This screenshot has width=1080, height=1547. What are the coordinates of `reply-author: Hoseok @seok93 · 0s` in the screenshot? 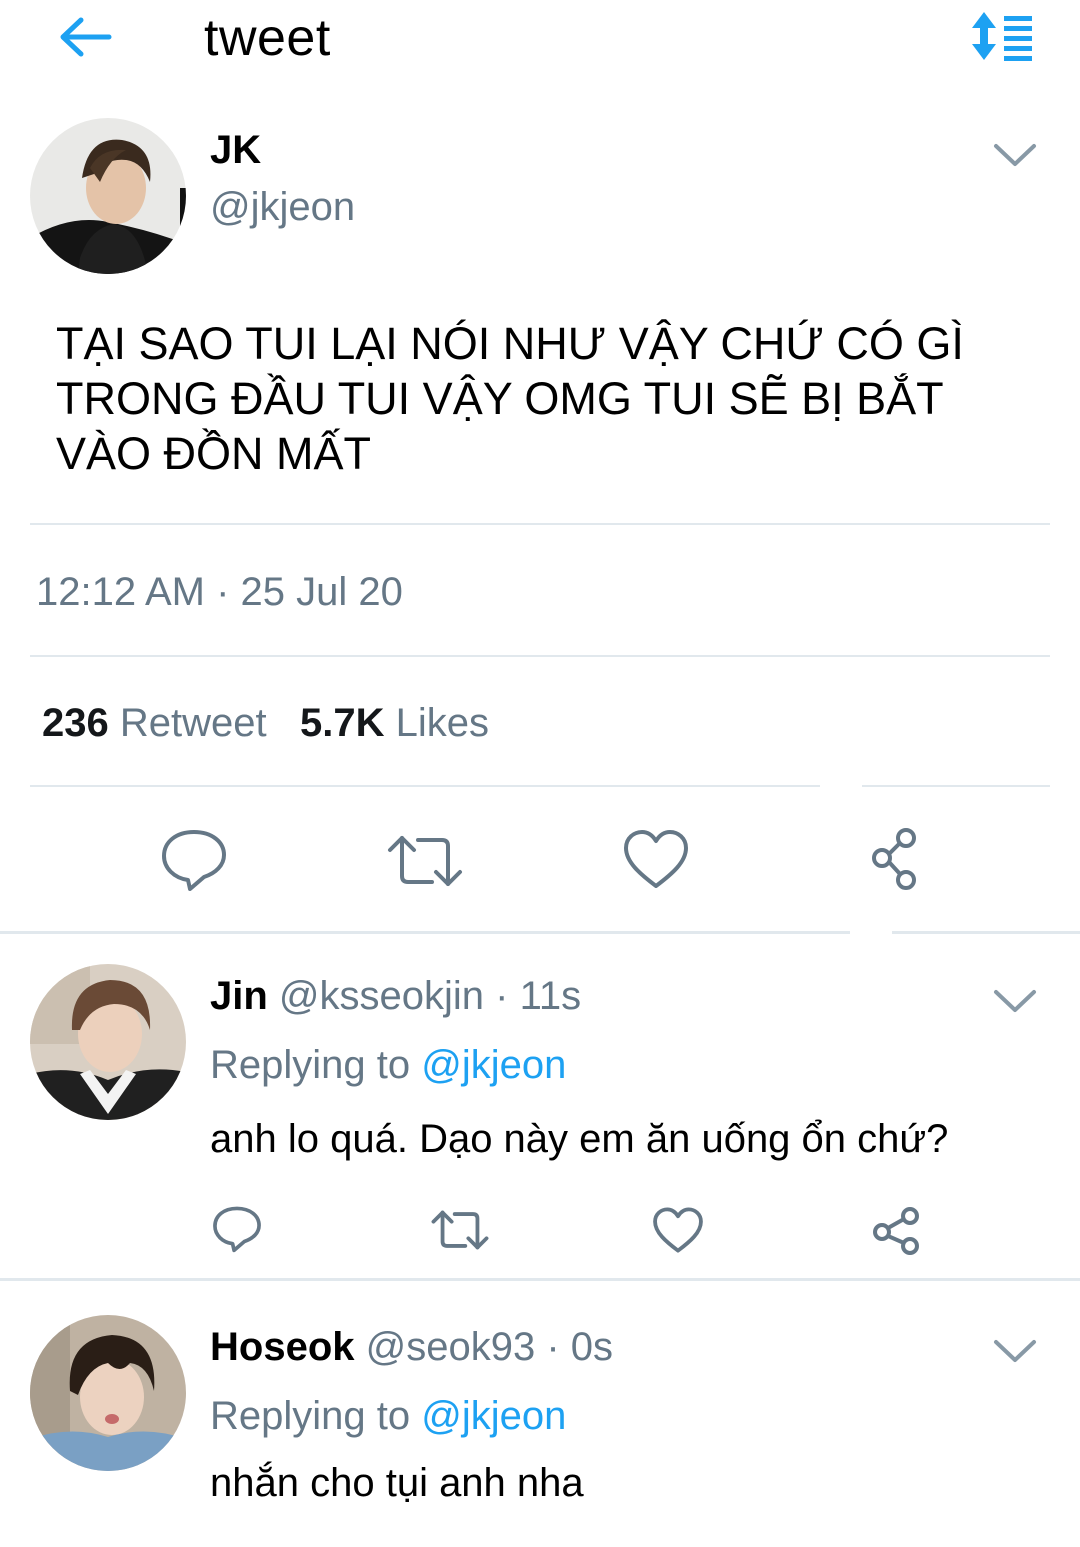 It's located at (411, 1347).